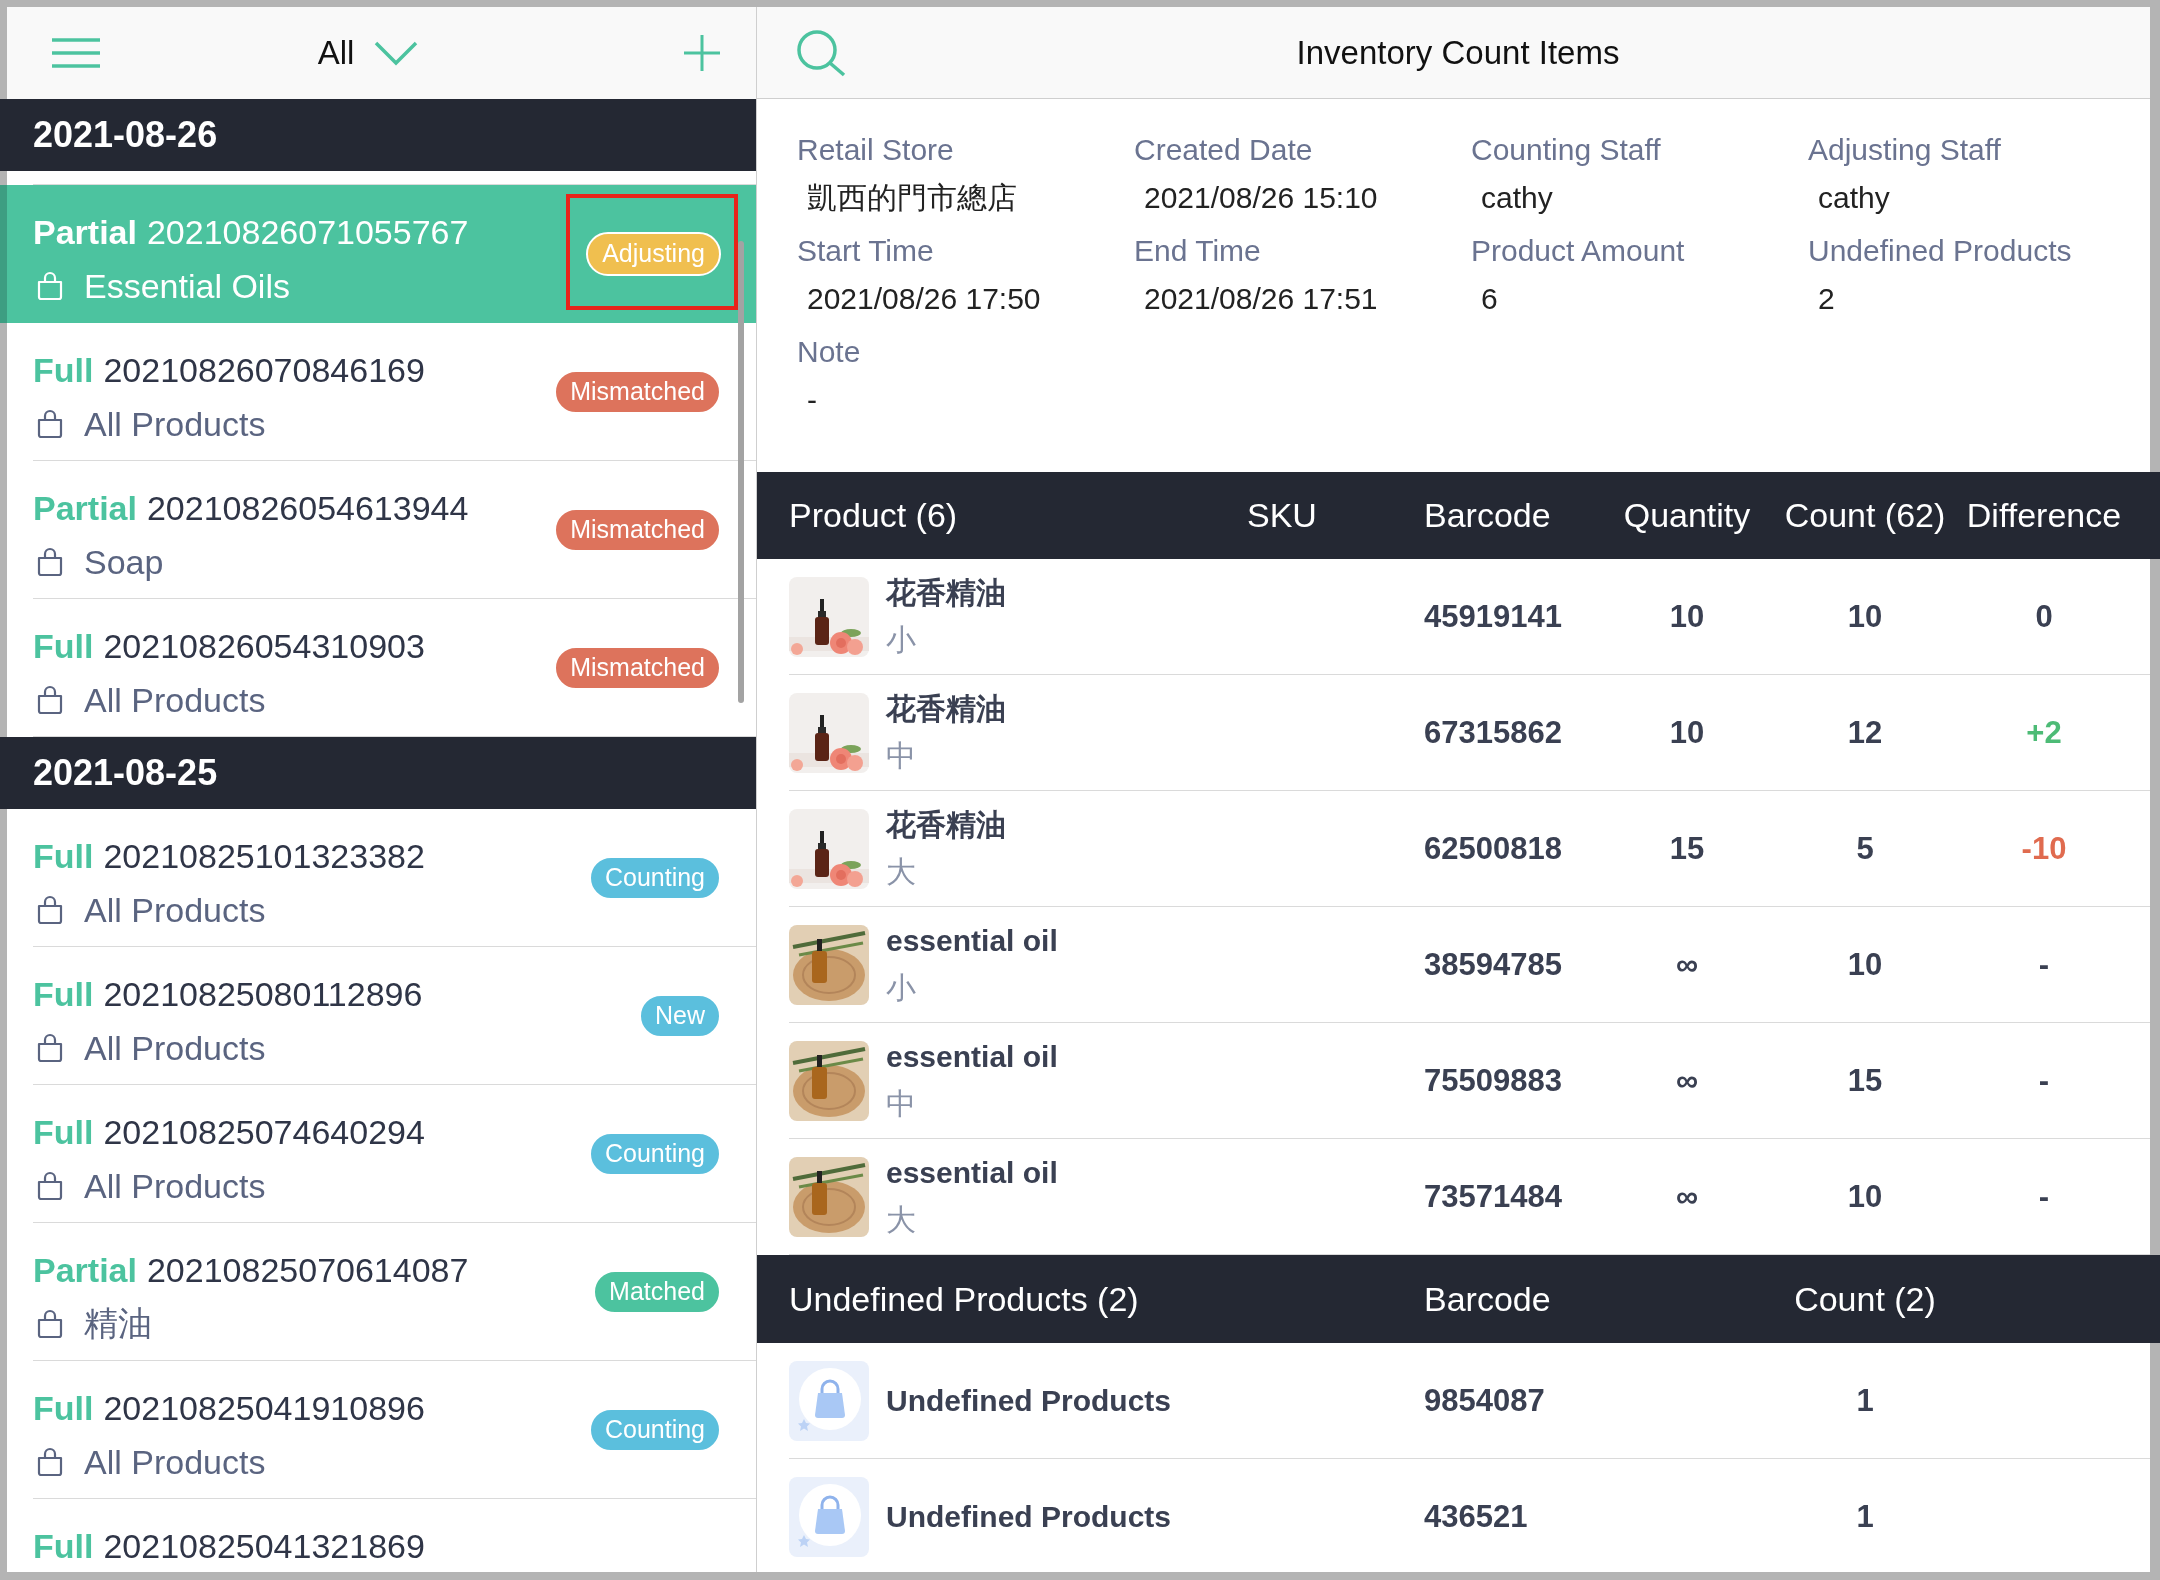  Describe the element at coordinates (2044, 732) in the screenshot. I see `difference-text: +2` at that location.